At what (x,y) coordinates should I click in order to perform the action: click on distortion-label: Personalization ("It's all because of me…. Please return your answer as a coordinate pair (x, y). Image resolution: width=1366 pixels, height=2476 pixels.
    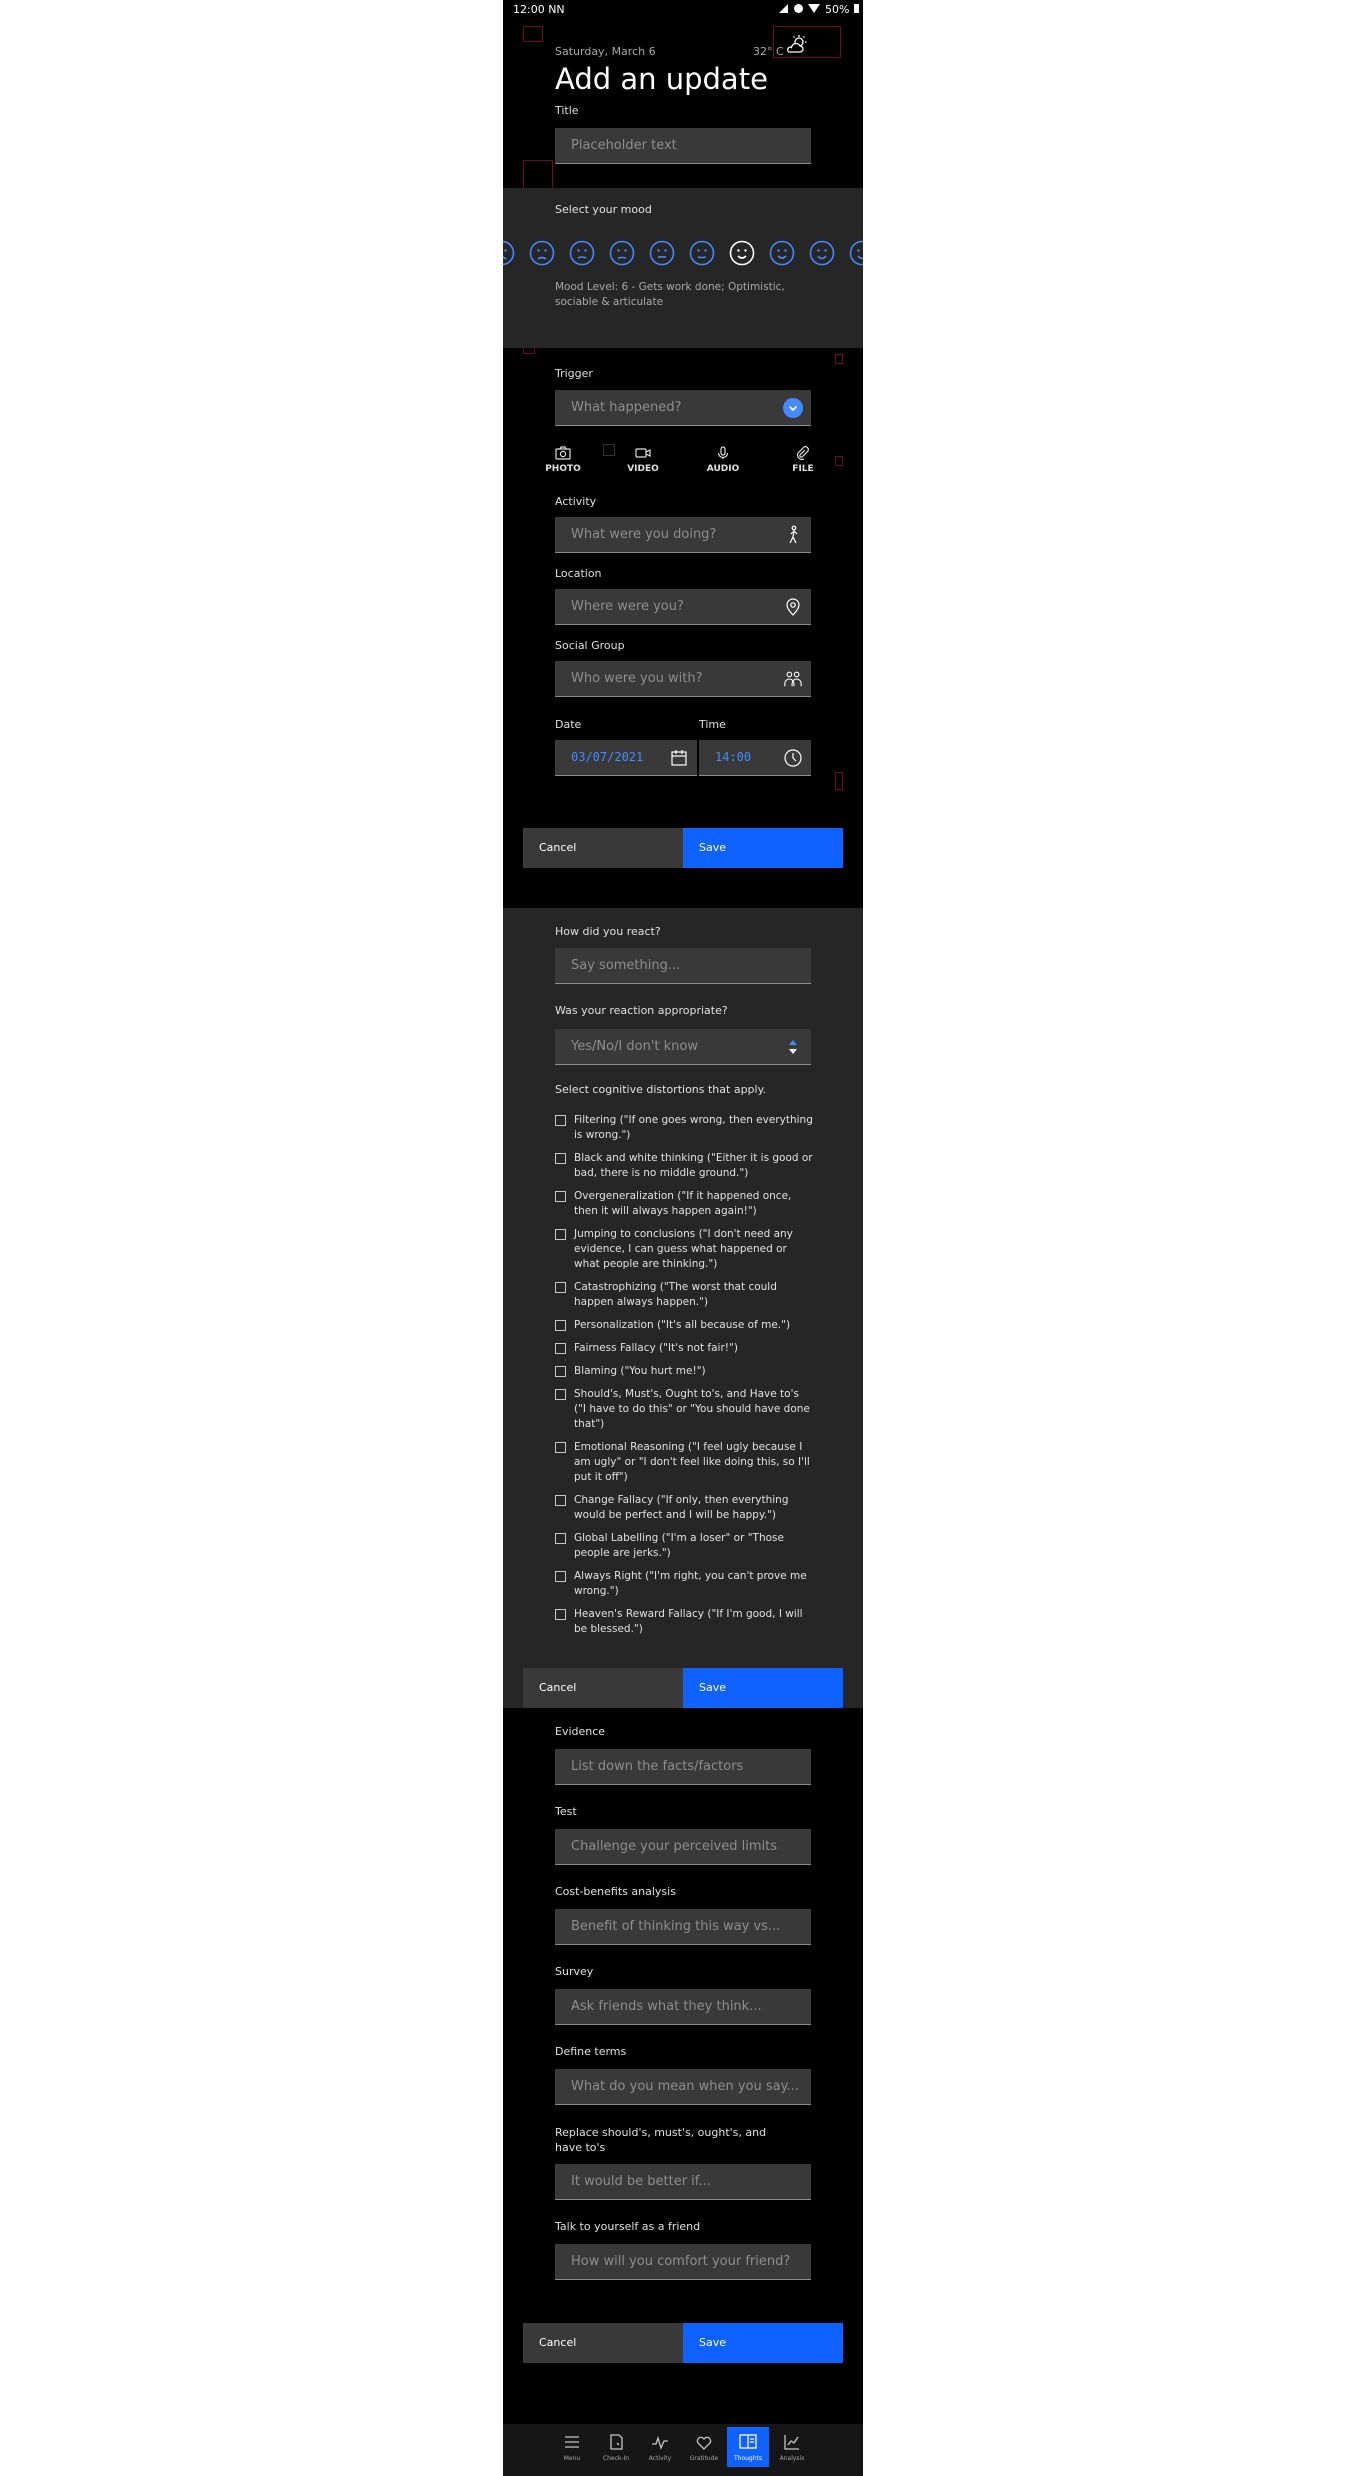
    Looking at the image, I should click on (682, 1325).